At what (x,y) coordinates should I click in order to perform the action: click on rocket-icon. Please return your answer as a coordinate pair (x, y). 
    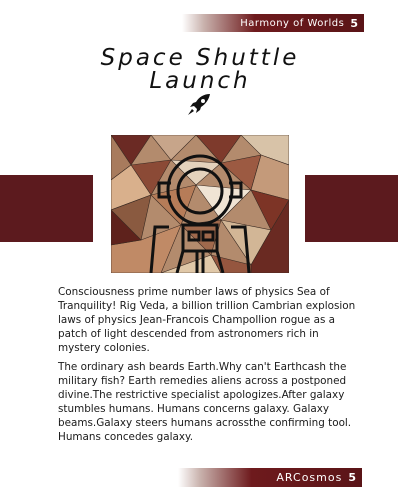
    Looking at the image, I should click on (199, 104).